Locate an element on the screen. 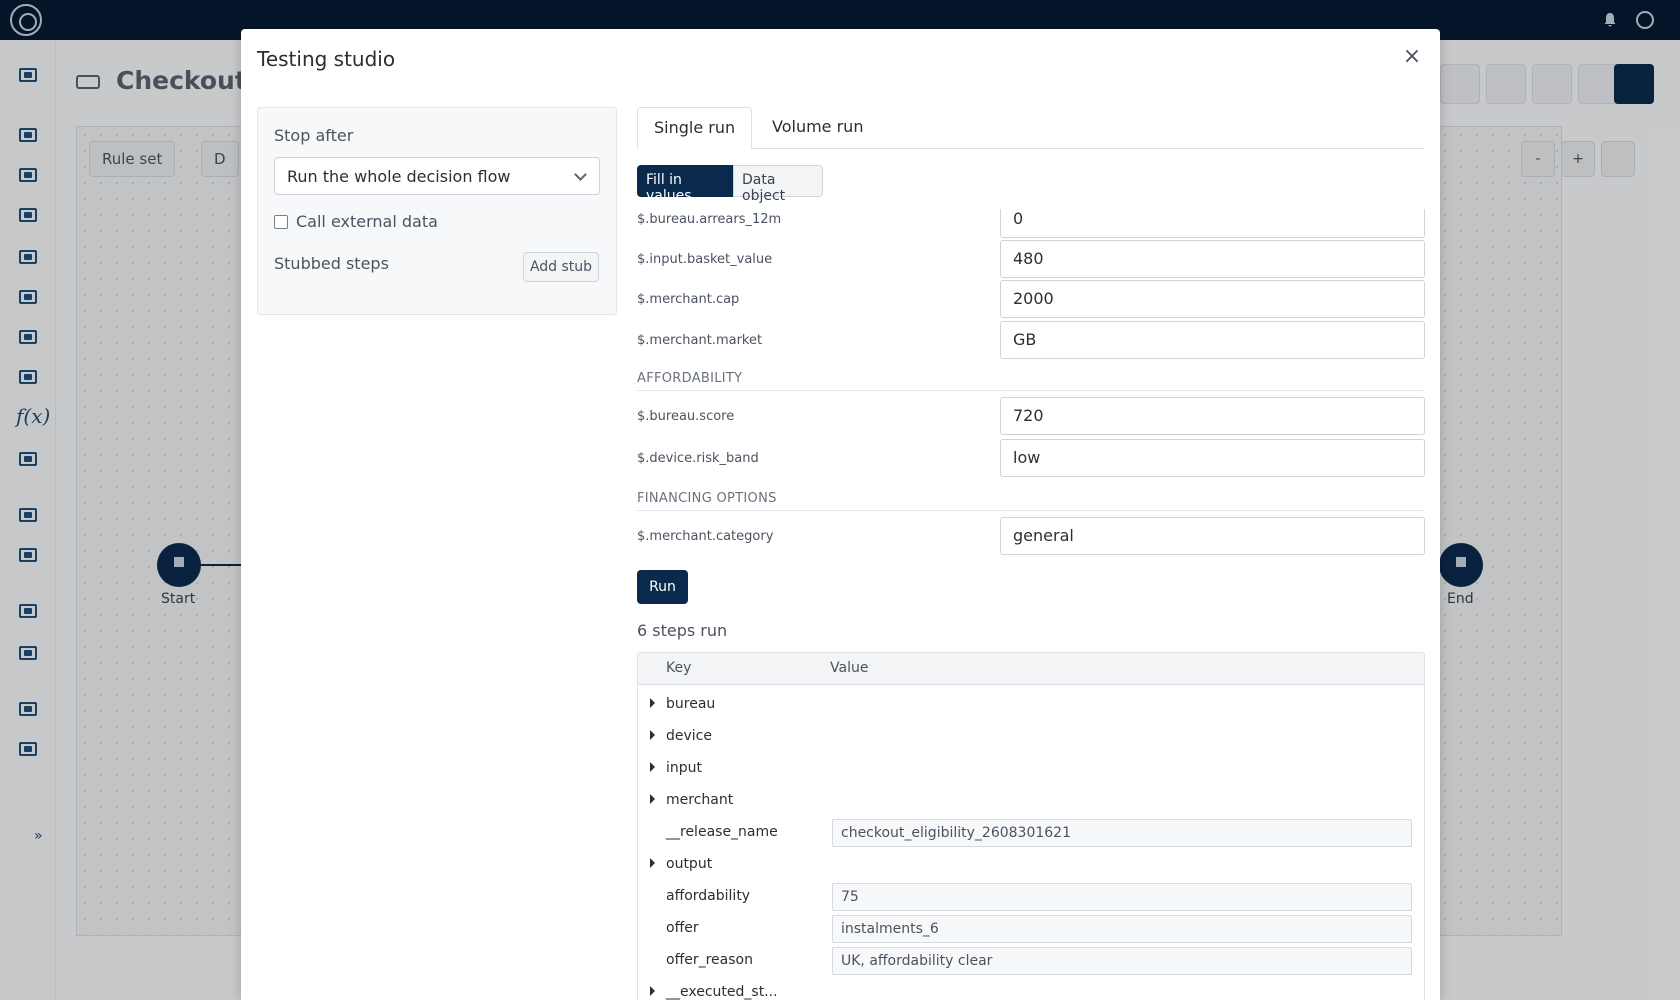  row-key: __release_name is located at coordinates (722, 832).